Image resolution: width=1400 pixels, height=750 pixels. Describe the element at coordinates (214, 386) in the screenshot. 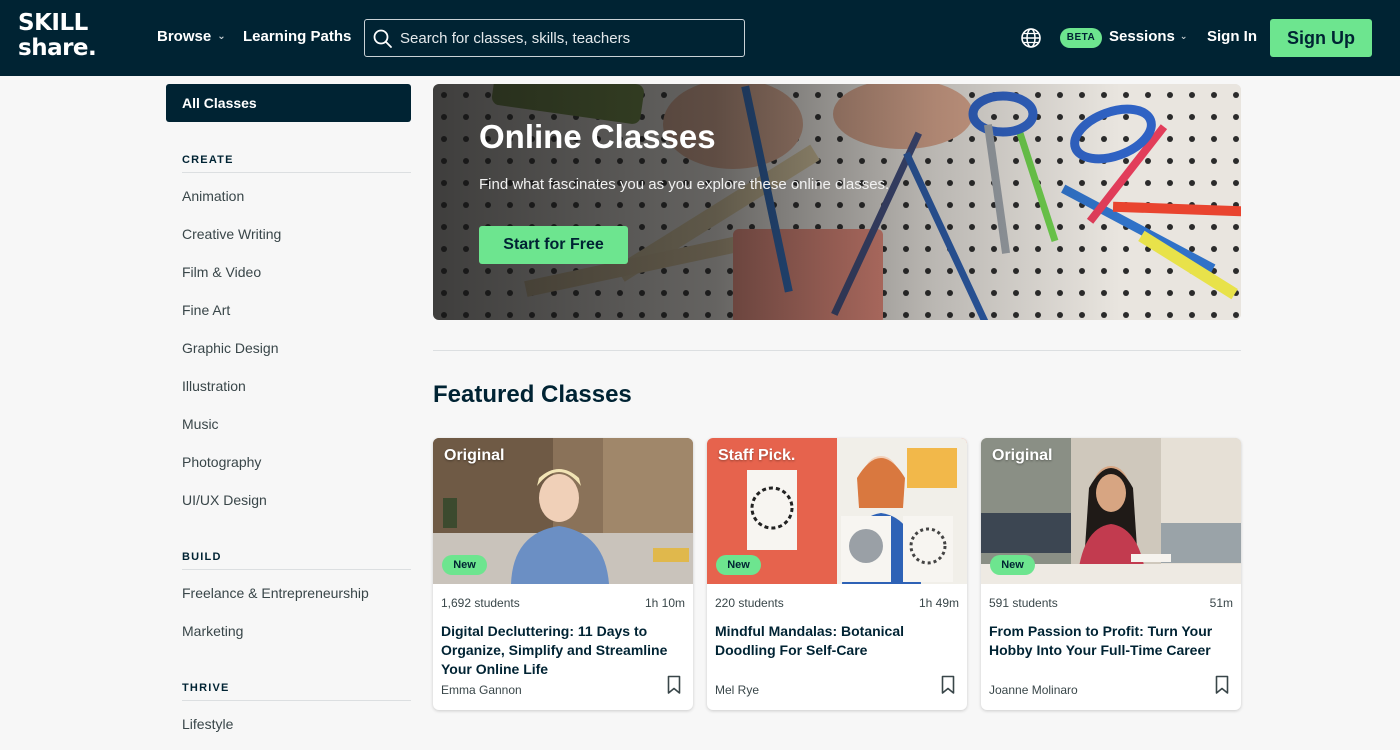

I see `sidebar-item-illustration: Illustration` at that location.